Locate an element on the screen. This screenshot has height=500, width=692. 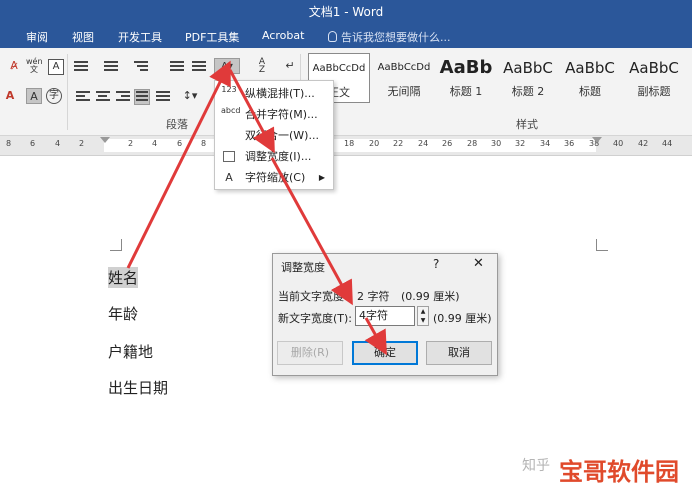
style-name: 标题 1 is located at coordinates (466, 91).